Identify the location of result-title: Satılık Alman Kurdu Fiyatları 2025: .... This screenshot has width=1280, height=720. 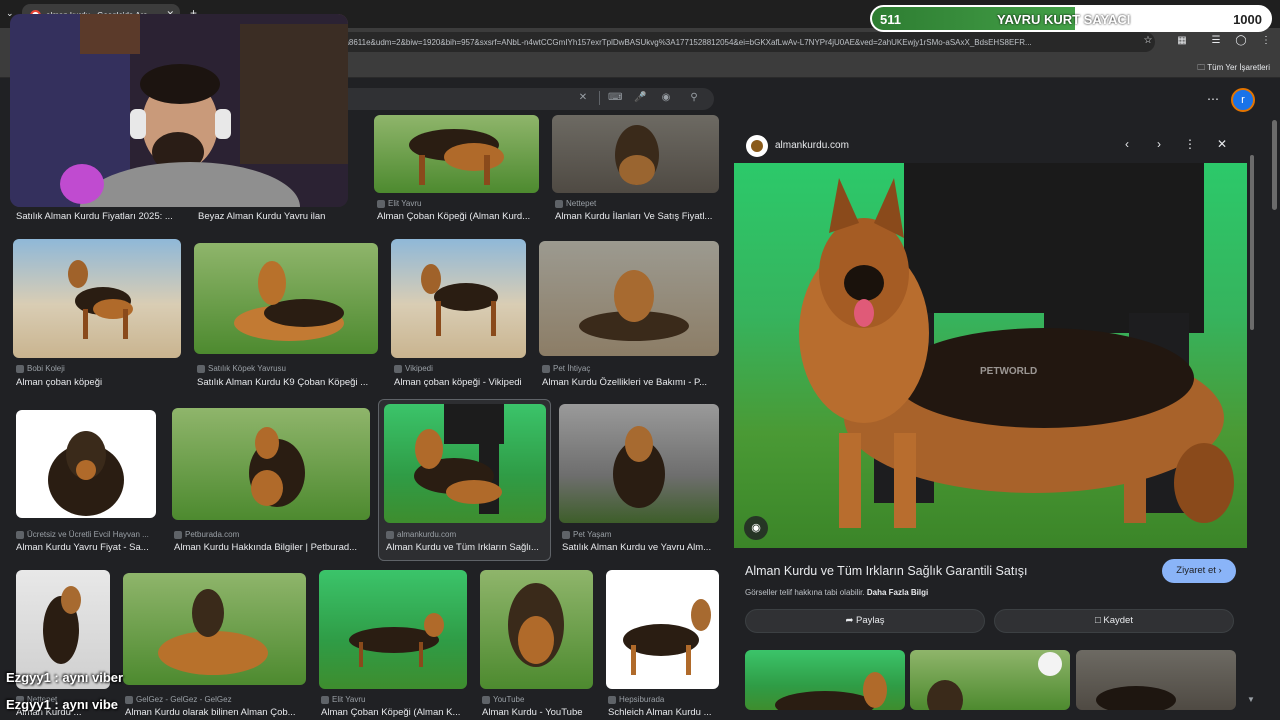
(98, 216).